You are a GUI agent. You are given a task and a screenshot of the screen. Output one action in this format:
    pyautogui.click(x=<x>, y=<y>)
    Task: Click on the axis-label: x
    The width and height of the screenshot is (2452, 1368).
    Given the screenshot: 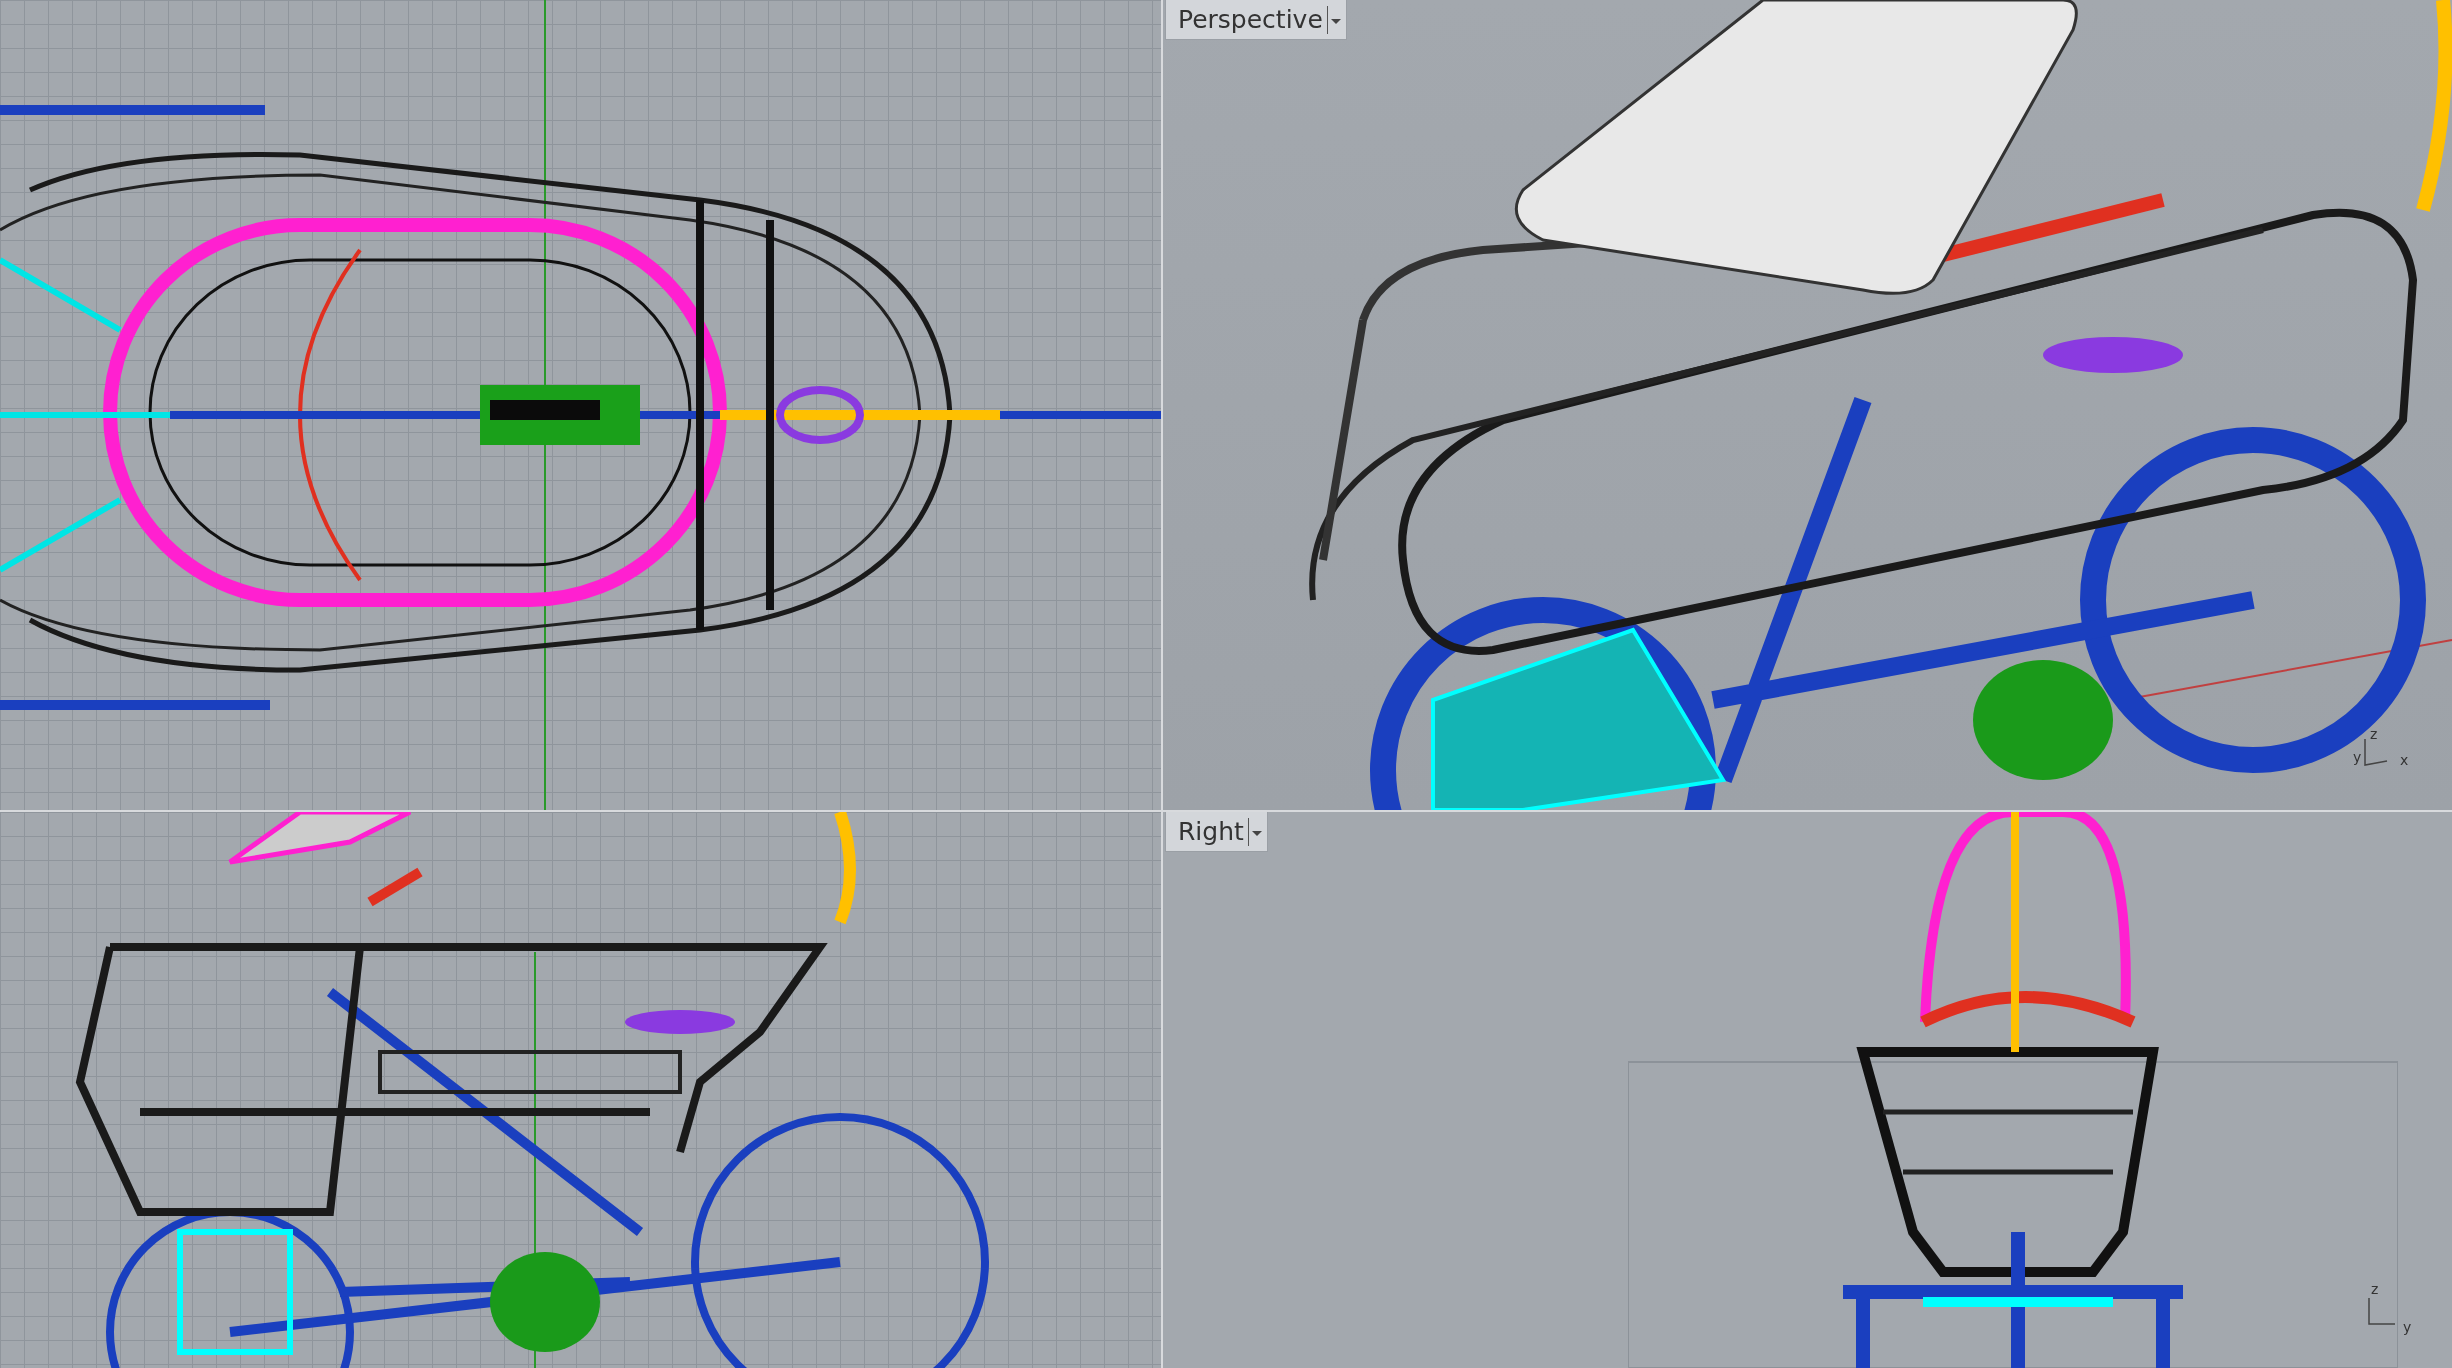 What is the action you would take?
    pyautogui.click(x=2404, y=760)
    